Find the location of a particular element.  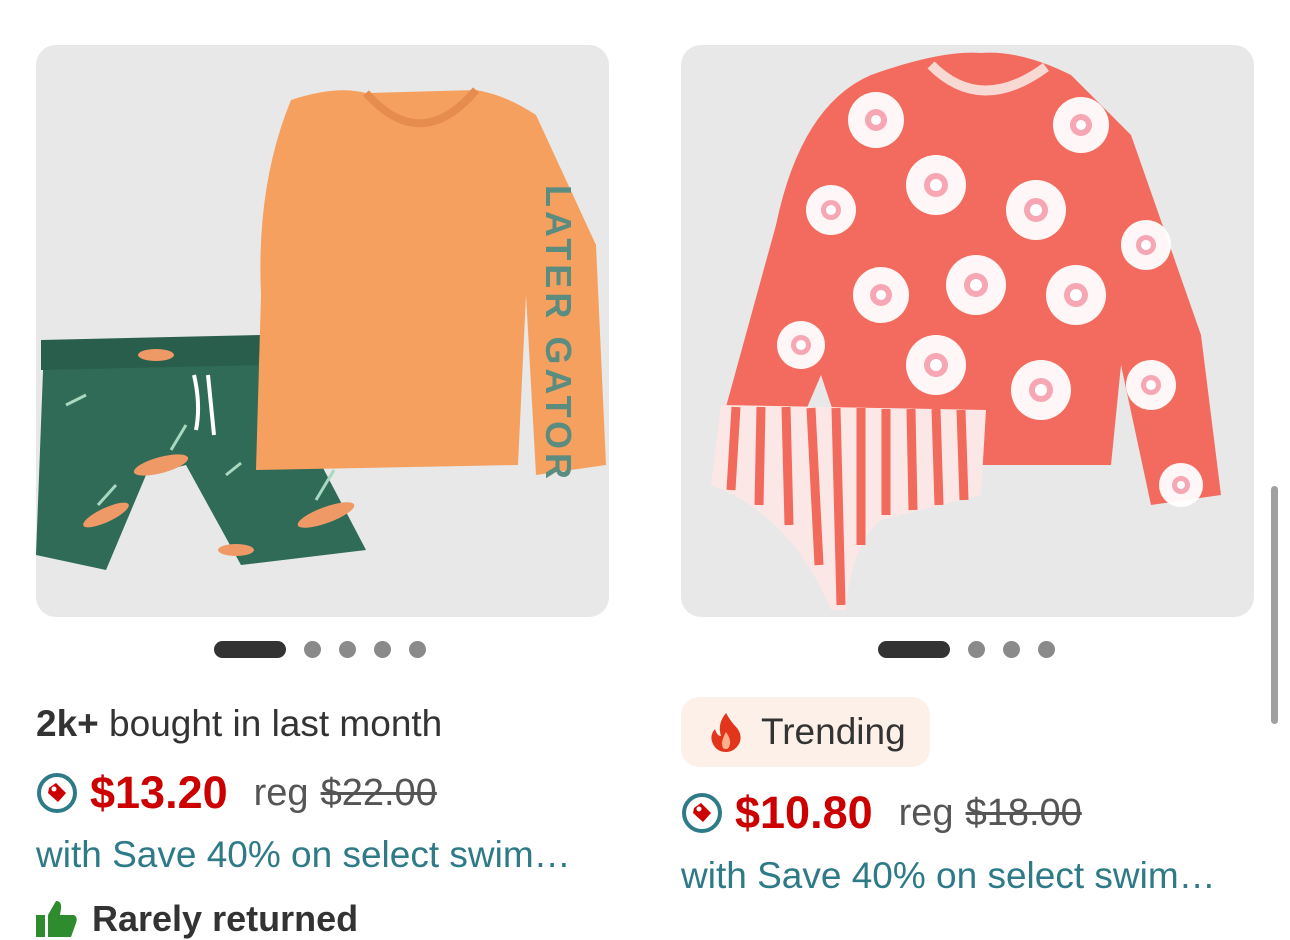

price-row: $13.20 reg $22.00 is located at coordinates (236, 793).